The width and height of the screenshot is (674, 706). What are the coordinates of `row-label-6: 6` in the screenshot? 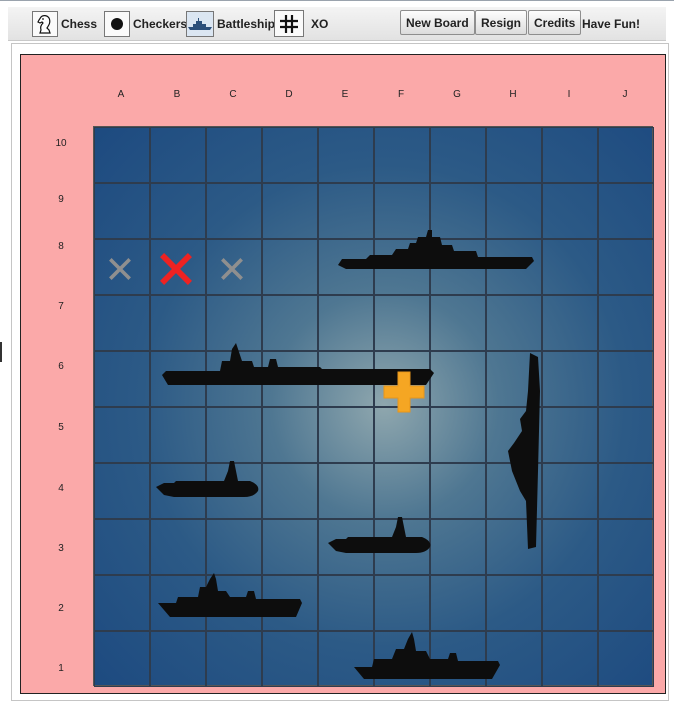 It's located at (61, 366).